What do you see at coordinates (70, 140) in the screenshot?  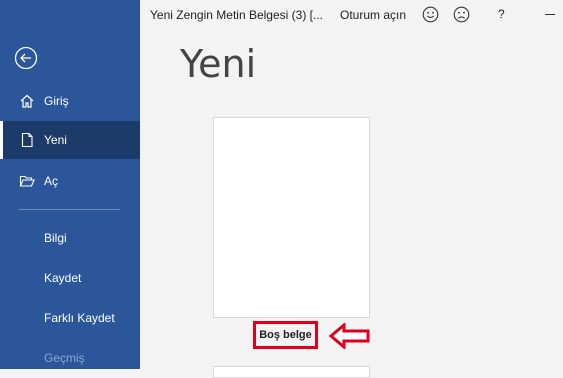 I see `nav-item-new: Yeni` at bounding box center [70, 140].